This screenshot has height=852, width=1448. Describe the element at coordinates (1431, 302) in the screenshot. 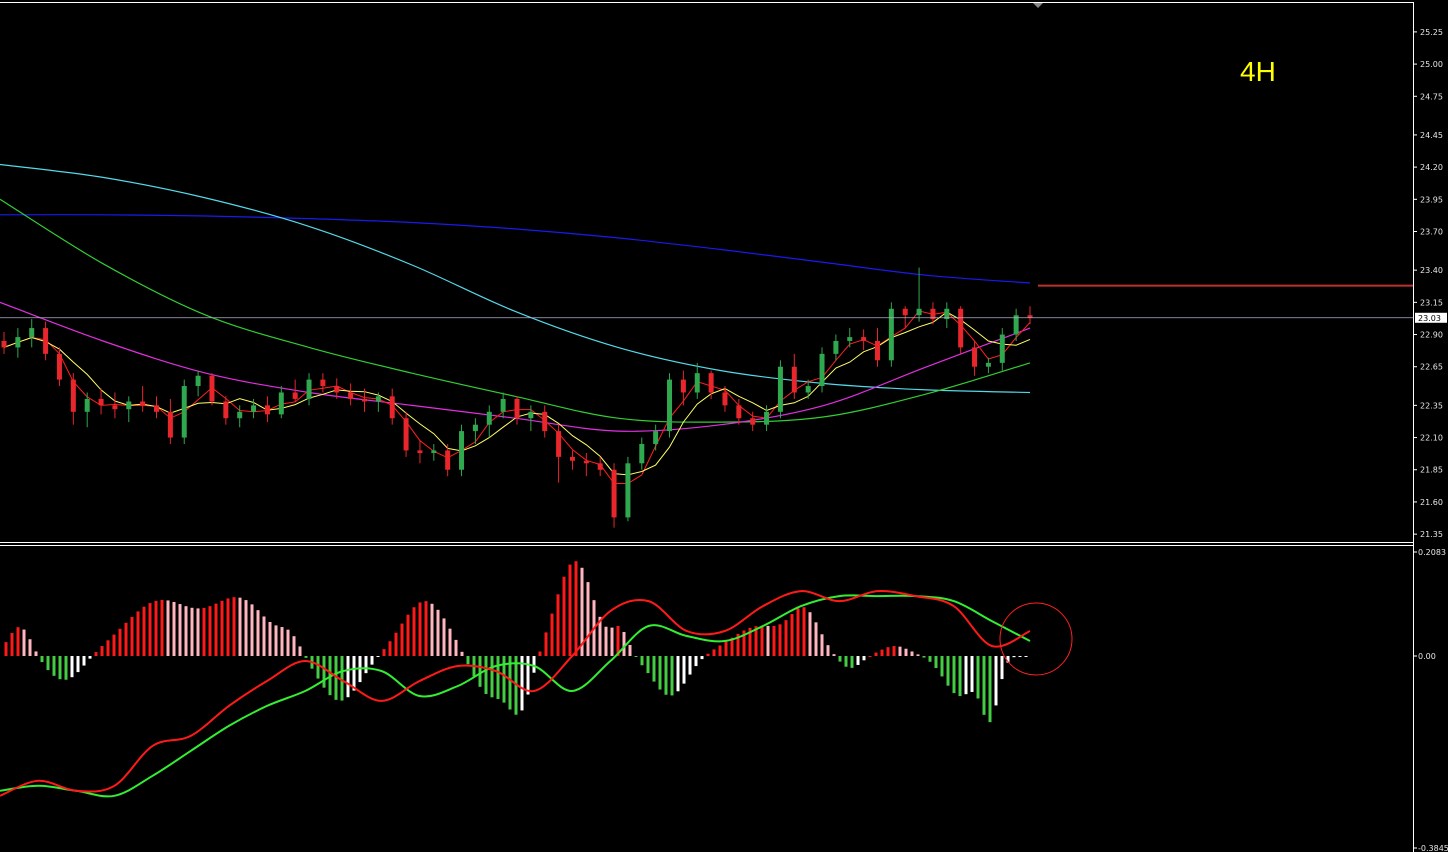

I see `price-tick-label: 23.15` at that location.